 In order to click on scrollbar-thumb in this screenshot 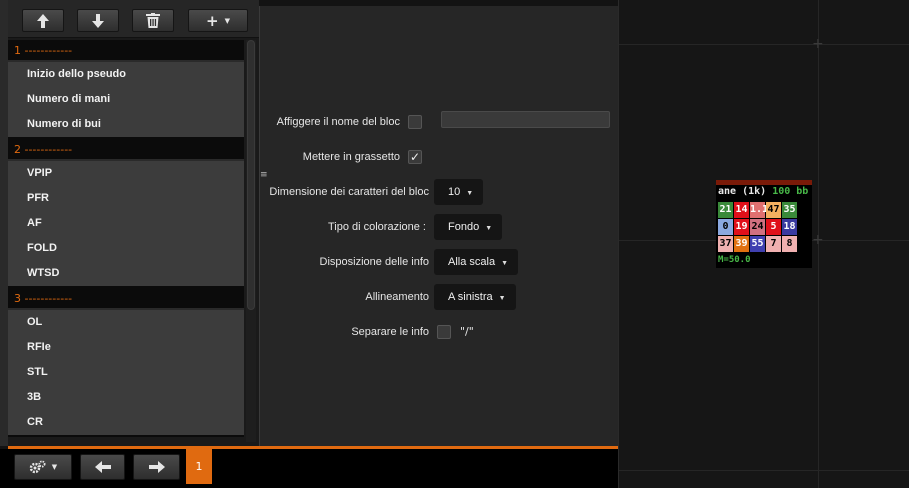, I will do `click(251, 175)`.